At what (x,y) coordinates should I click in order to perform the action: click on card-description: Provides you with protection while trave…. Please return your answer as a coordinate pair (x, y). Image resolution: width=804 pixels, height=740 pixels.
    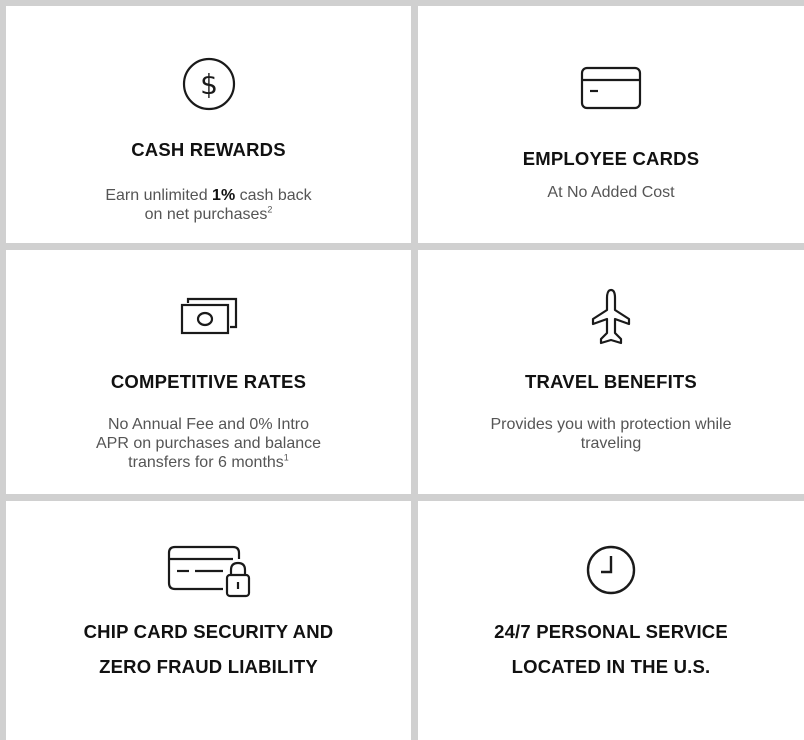
    Looking at the image, I should click on (611, 434).